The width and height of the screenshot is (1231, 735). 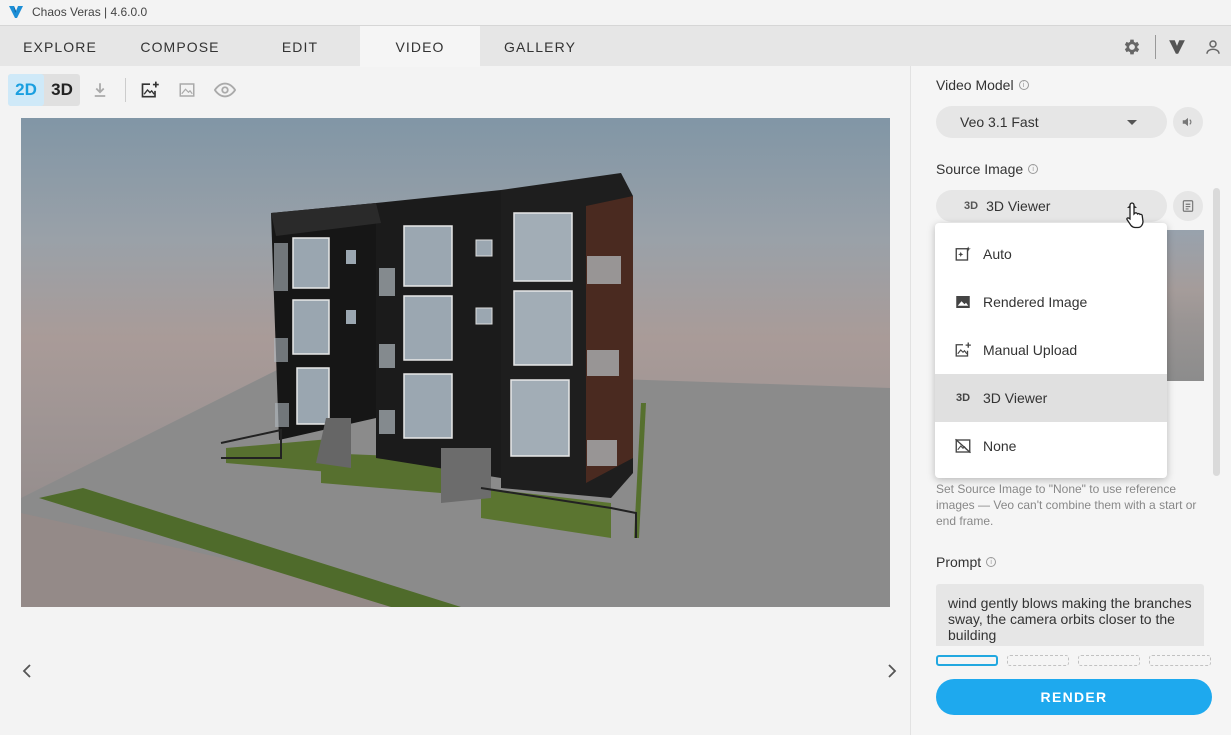 I want to click on video-model-select: Veo 3.1 Fast, so click(x=1051, y=122).